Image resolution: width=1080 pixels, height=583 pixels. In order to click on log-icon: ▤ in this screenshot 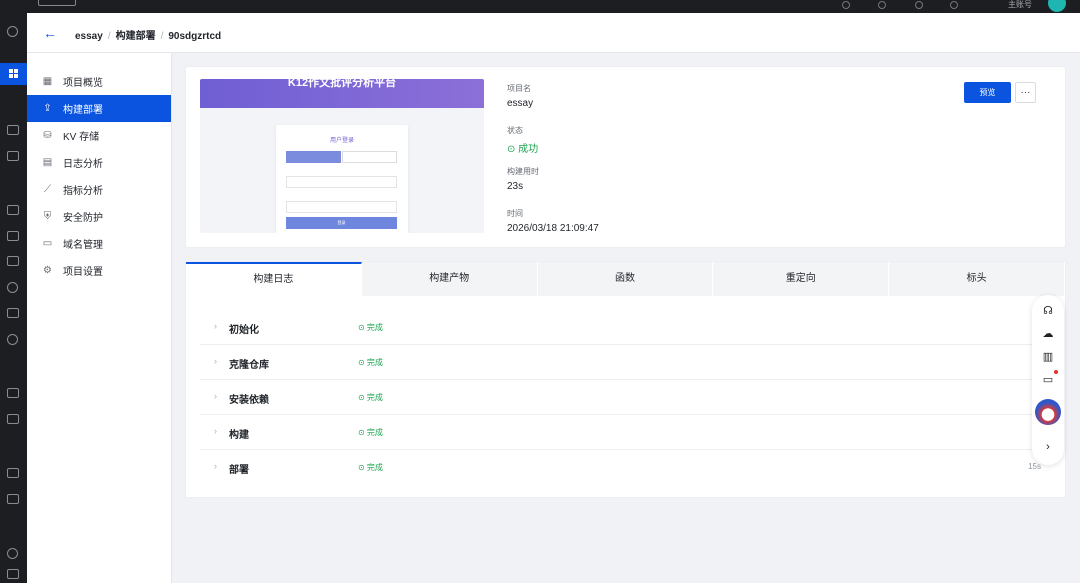, I will do `click(47, 162)`.